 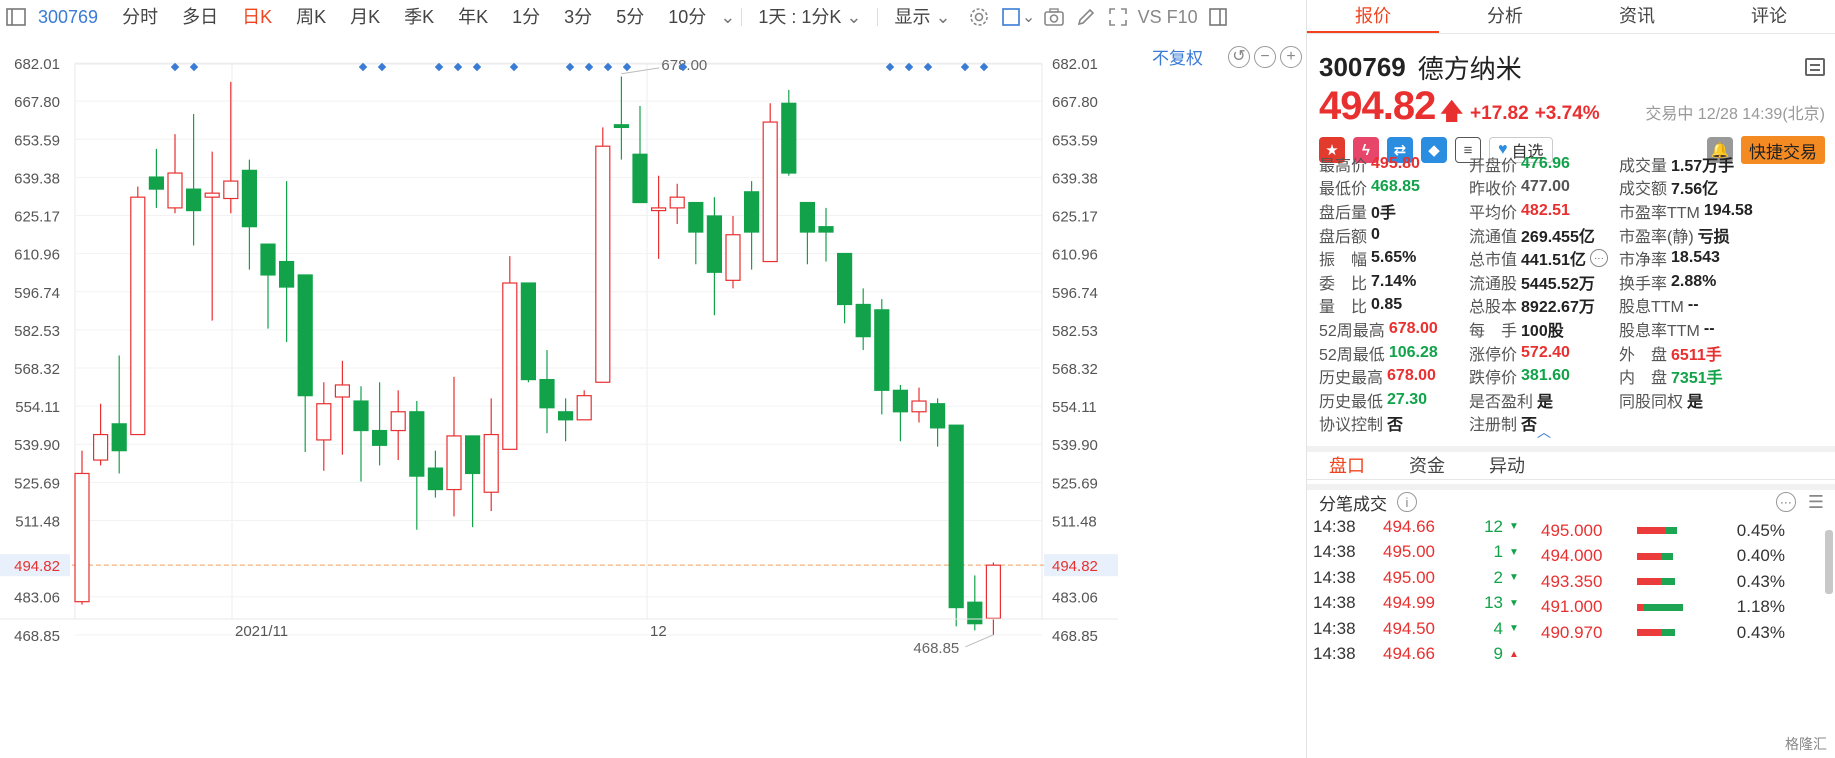 I want to click on compare-f10-button: VS F10, so click(x=1168, y=17).